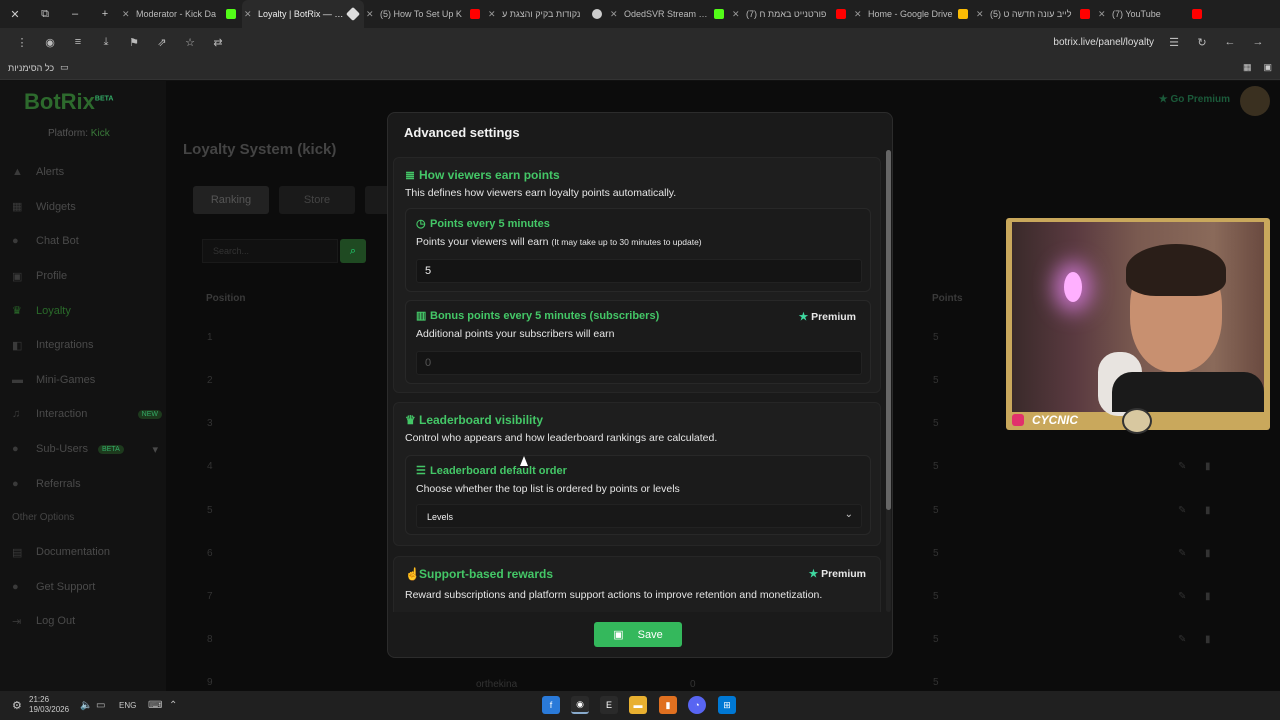  Describe the element at coordinates (87, 345) in the screenshot. I see `sidebar-item-integrations: ◧ Integrations` at that location.